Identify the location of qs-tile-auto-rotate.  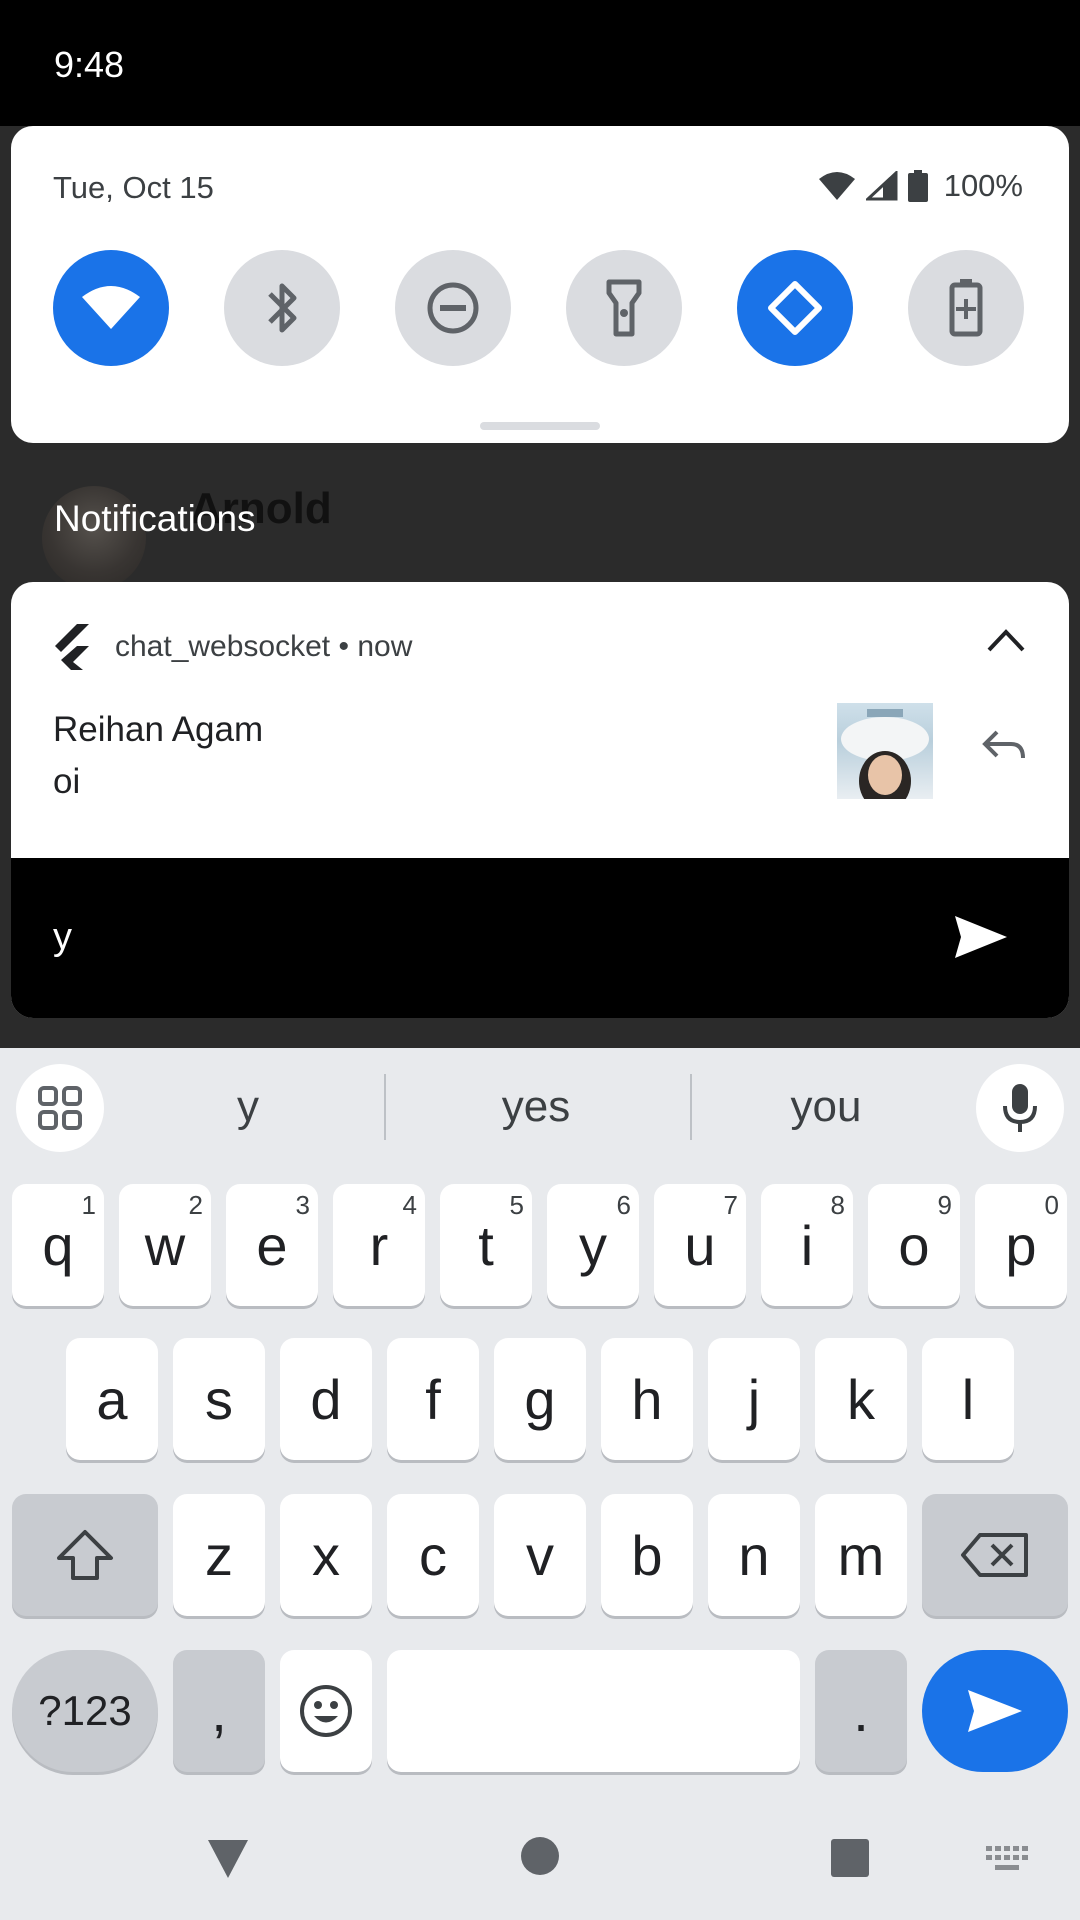
(795, 308).